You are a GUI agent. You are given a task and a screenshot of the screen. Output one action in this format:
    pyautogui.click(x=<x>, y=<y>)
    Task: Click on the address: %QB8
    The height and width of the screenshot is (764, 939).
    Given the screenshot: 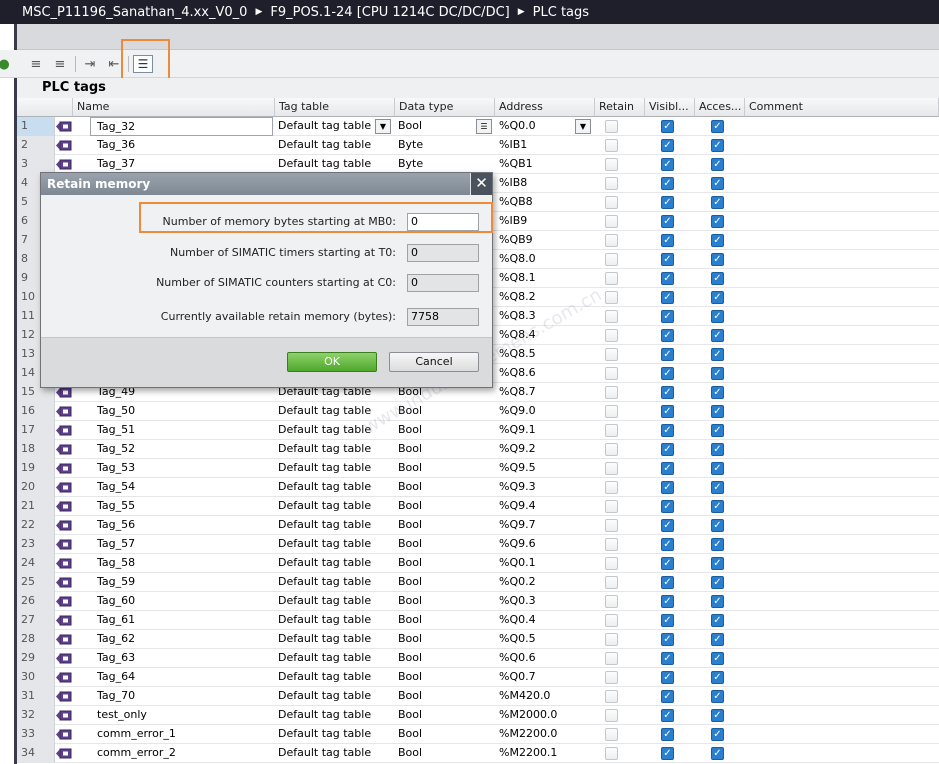 What is the action you would take?
    pyautogui.click(x=546, y=202)
    